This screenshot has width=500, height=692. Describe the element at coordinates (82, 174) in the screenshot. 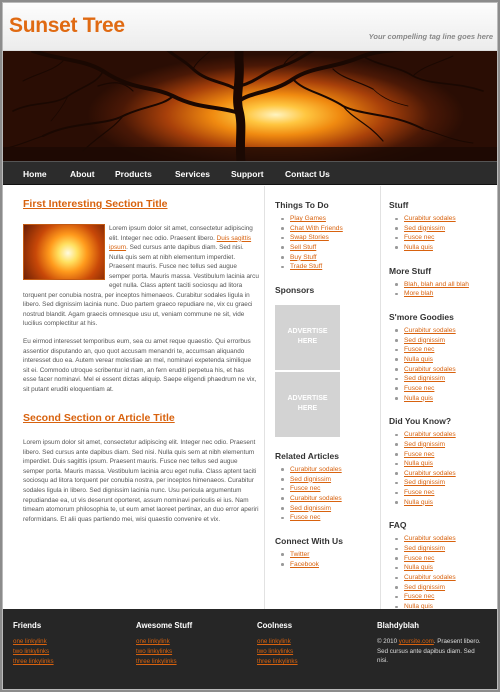

I see `nav-about: About` at that location.